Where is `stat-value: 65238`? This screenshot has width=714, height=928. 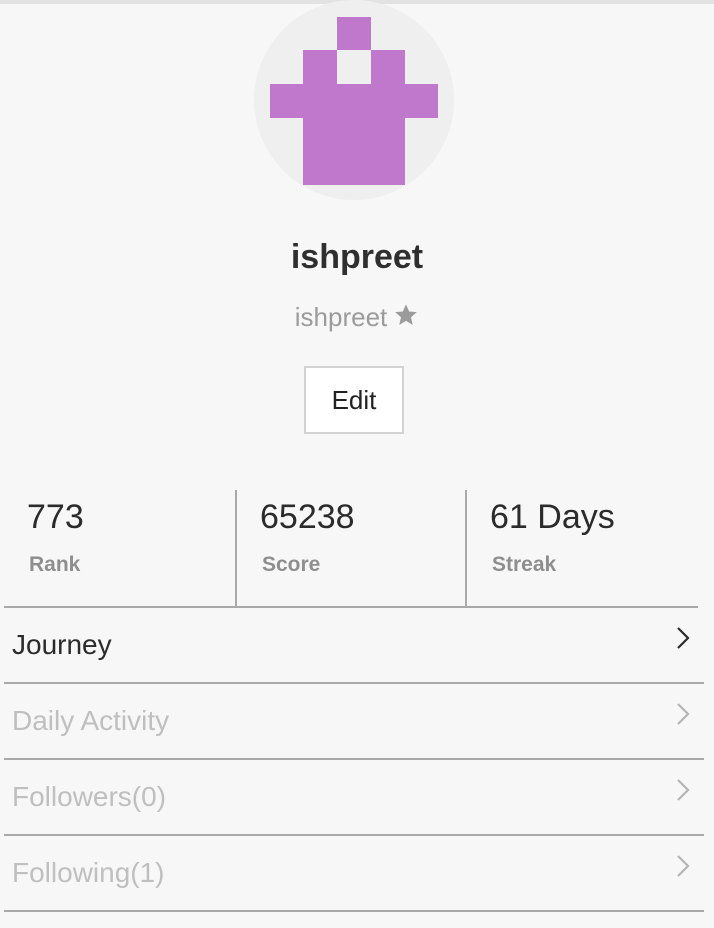
stat-value: 65238 is located at coordinates (307, 517).